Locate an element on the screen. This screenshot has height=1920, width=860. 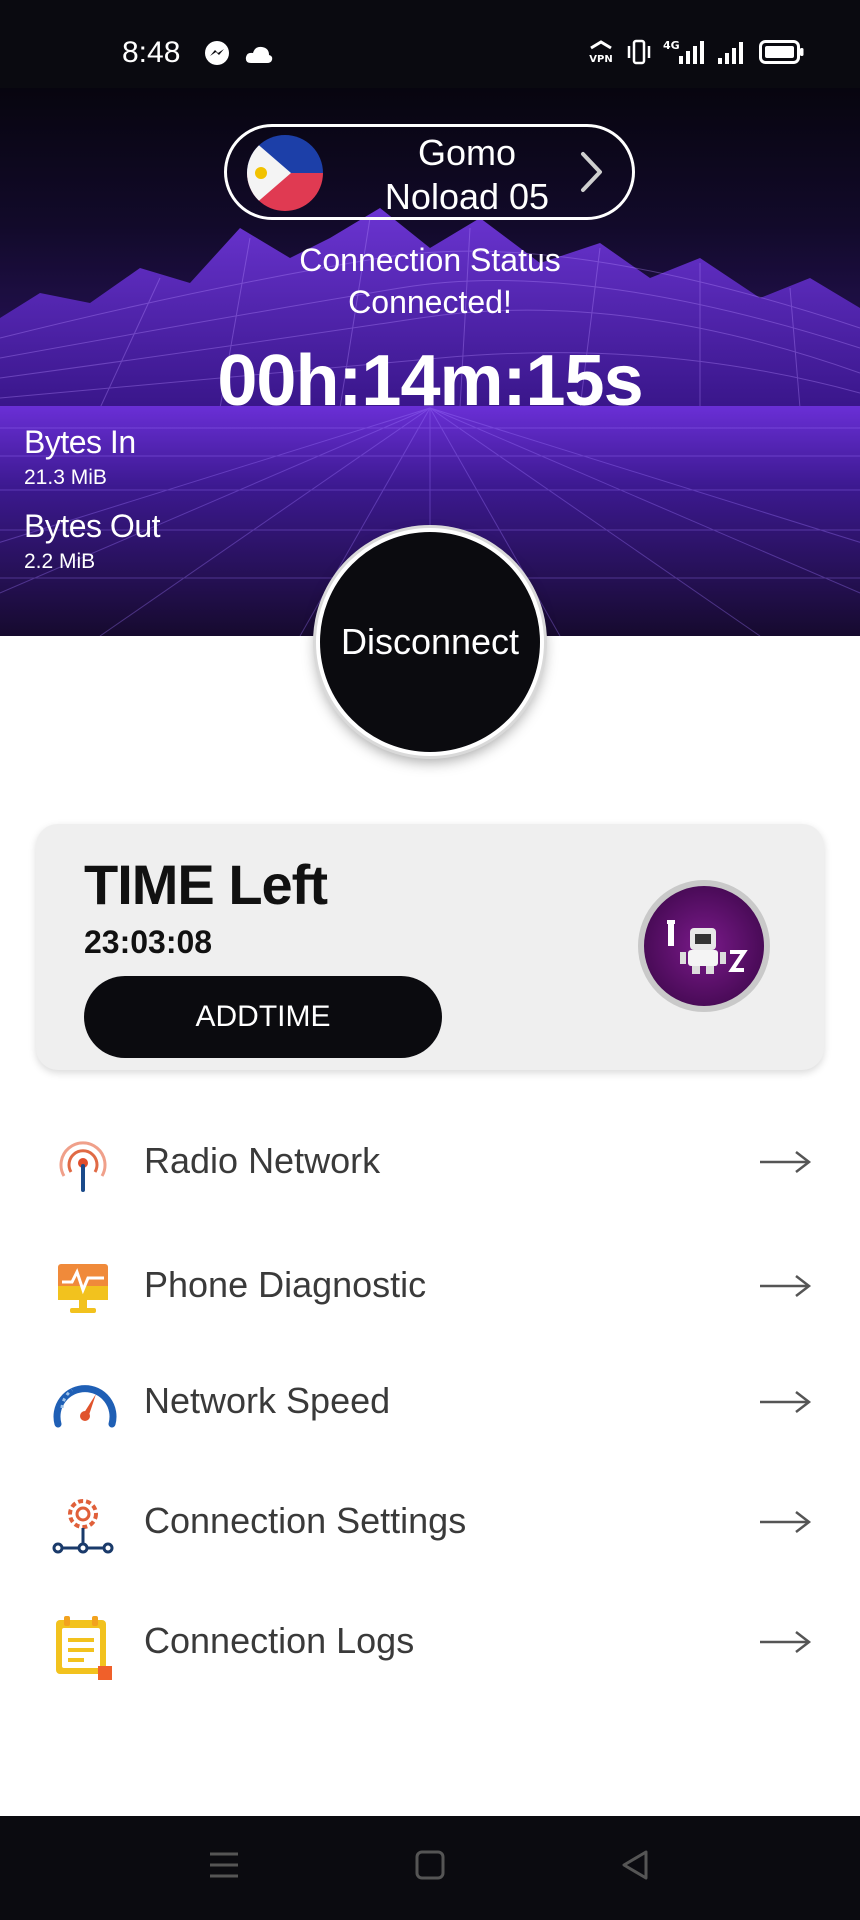
status-bar: 8:48 VPN 4G is located at coordinates (430, 44).